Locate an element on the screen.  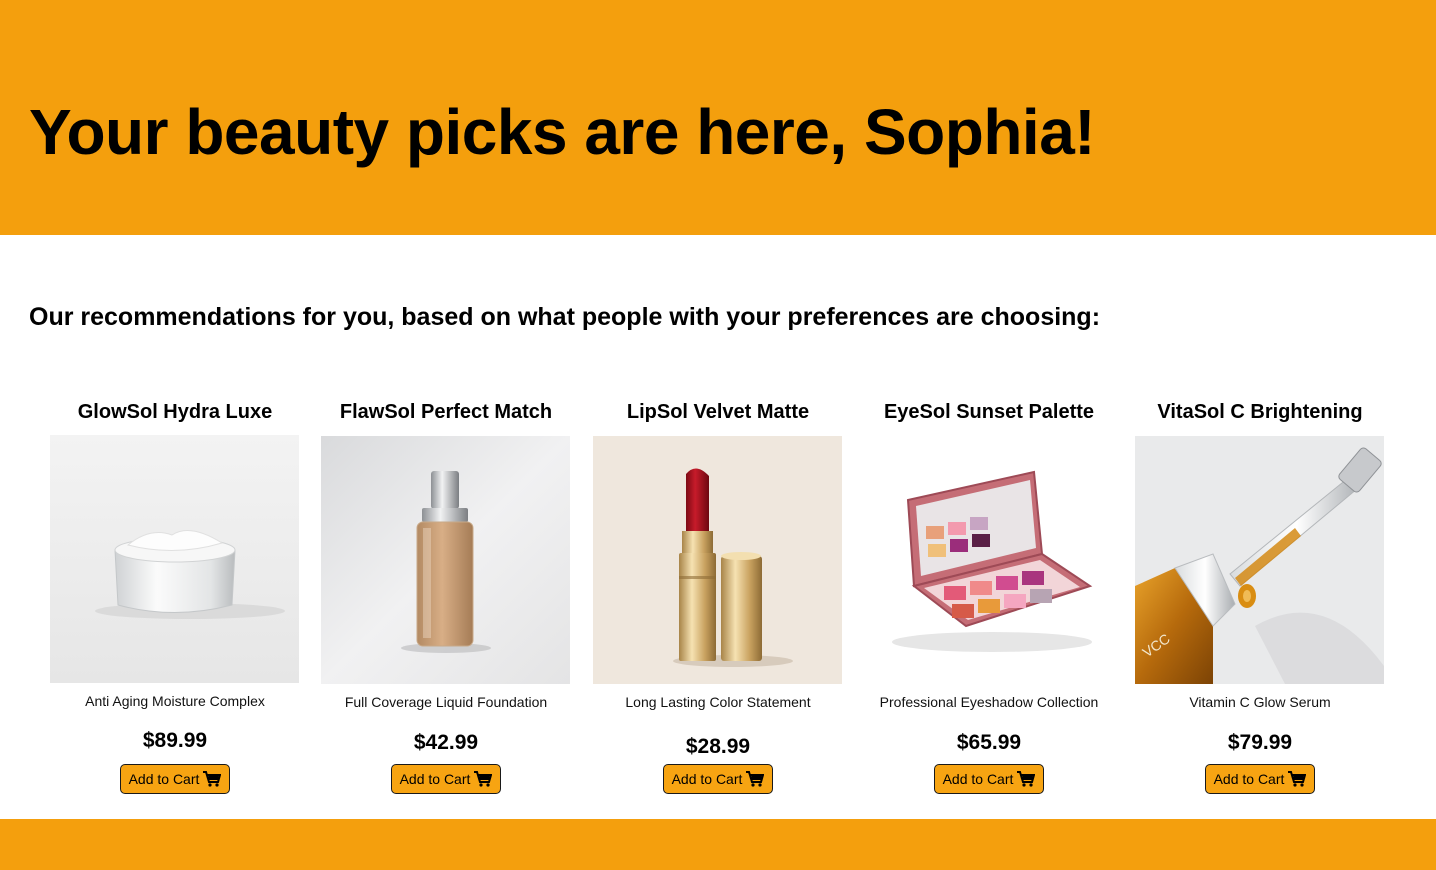
product-description: Vitamin C Glow Serum is located at coordinates (1260, 702).